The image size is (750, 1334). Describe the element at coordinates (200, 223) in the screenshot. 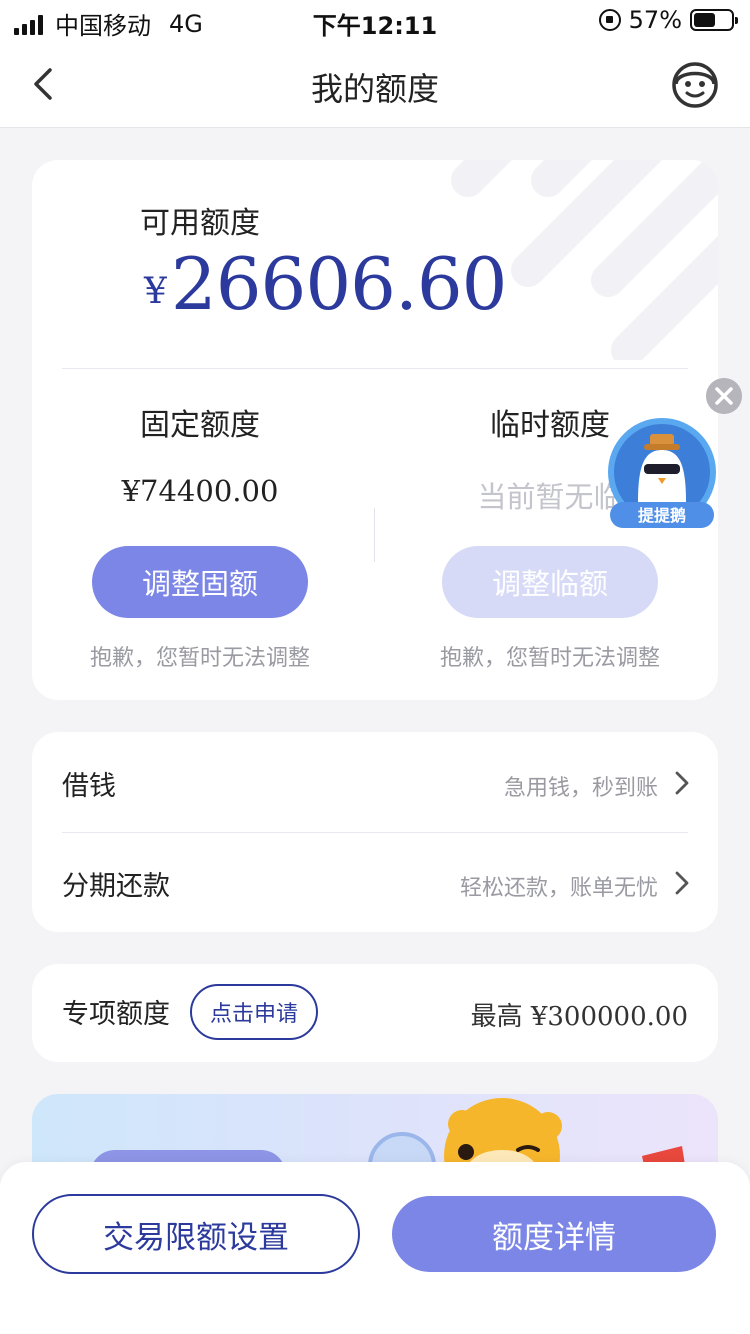

I see `available-quota-label: 可用额度` at that location.